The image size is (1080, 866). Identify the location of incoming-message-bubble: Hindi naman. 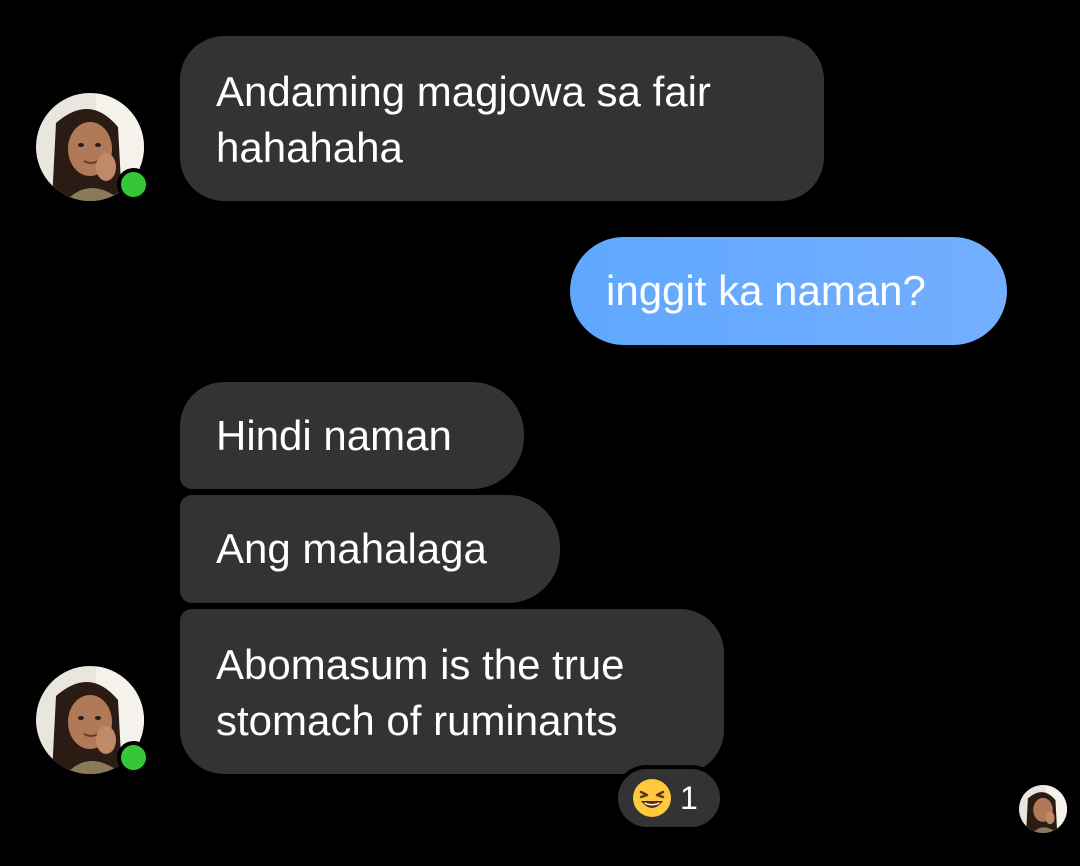
(352, 435).